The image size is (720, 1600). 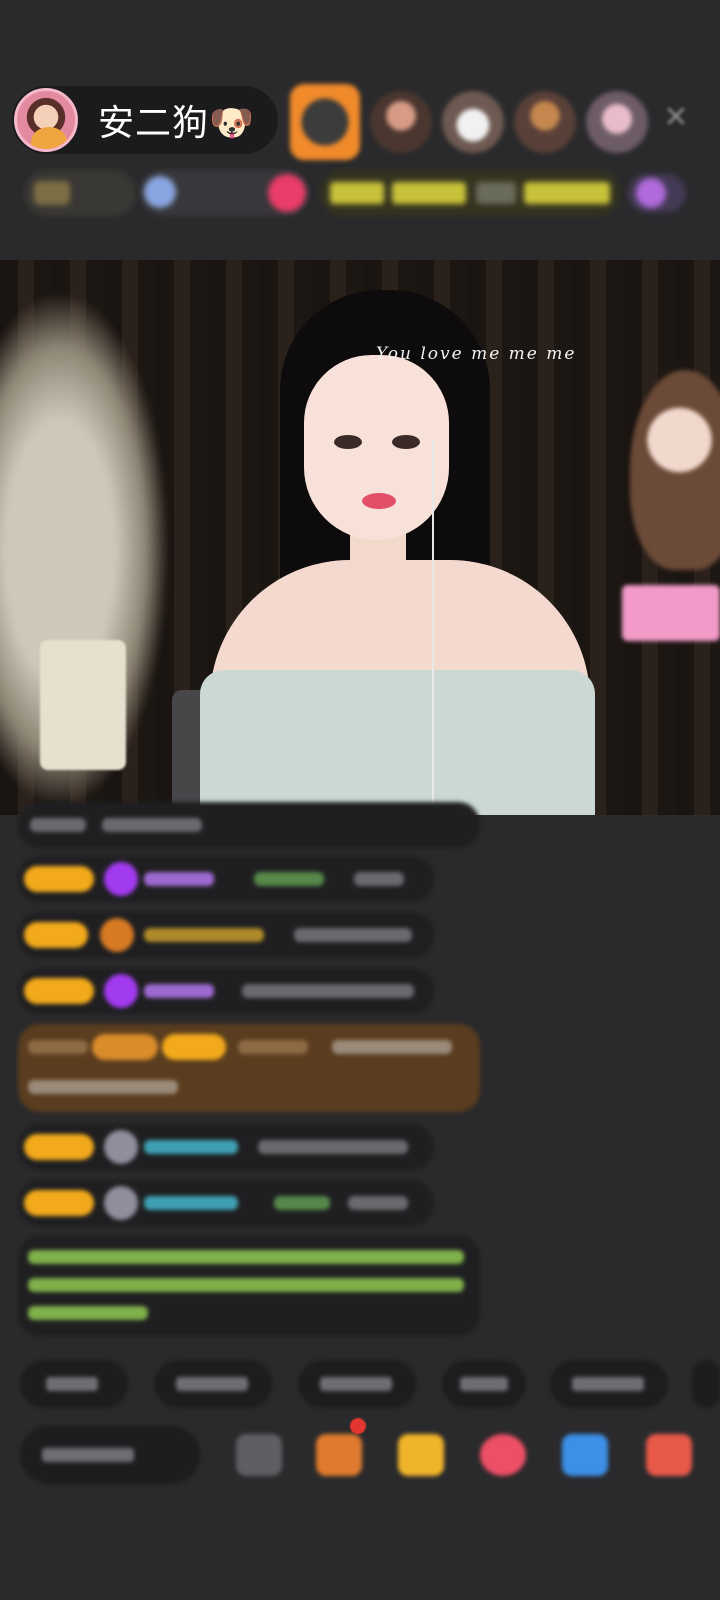 I want to click on fan-club-icon, so click(x=421, y=1455).